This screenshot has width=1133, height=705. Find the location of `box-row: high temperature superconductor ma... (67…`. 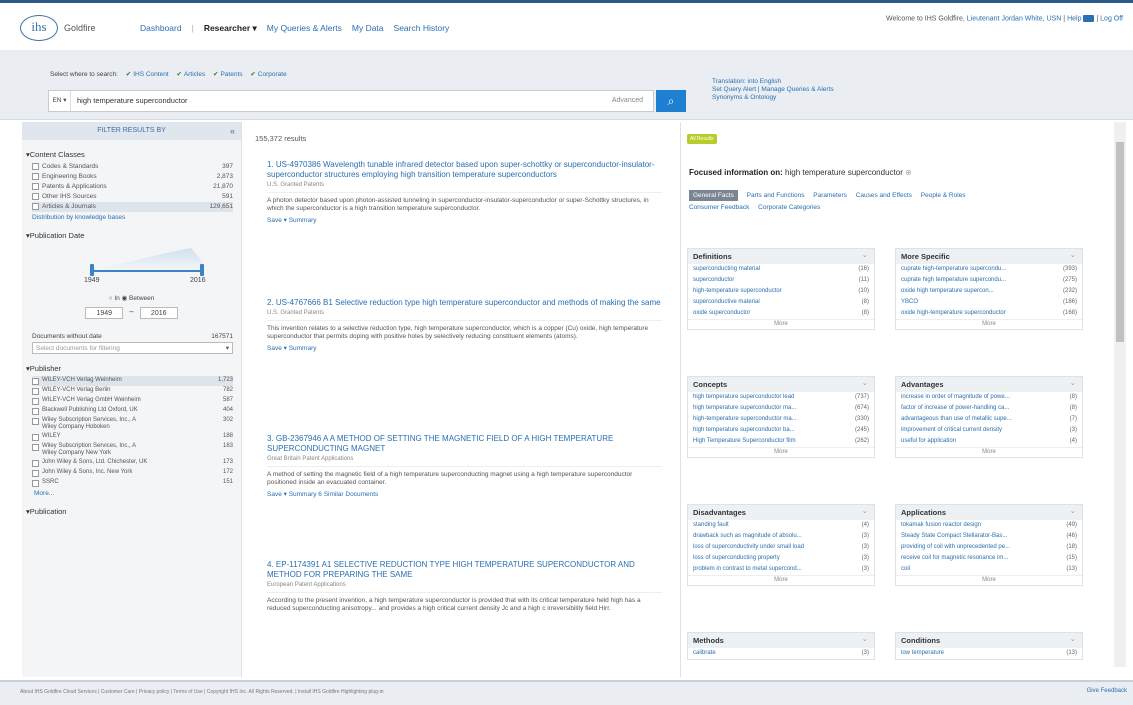

box-row: high temperature superconductor ma... (67… is located at coordinates (781, 408).